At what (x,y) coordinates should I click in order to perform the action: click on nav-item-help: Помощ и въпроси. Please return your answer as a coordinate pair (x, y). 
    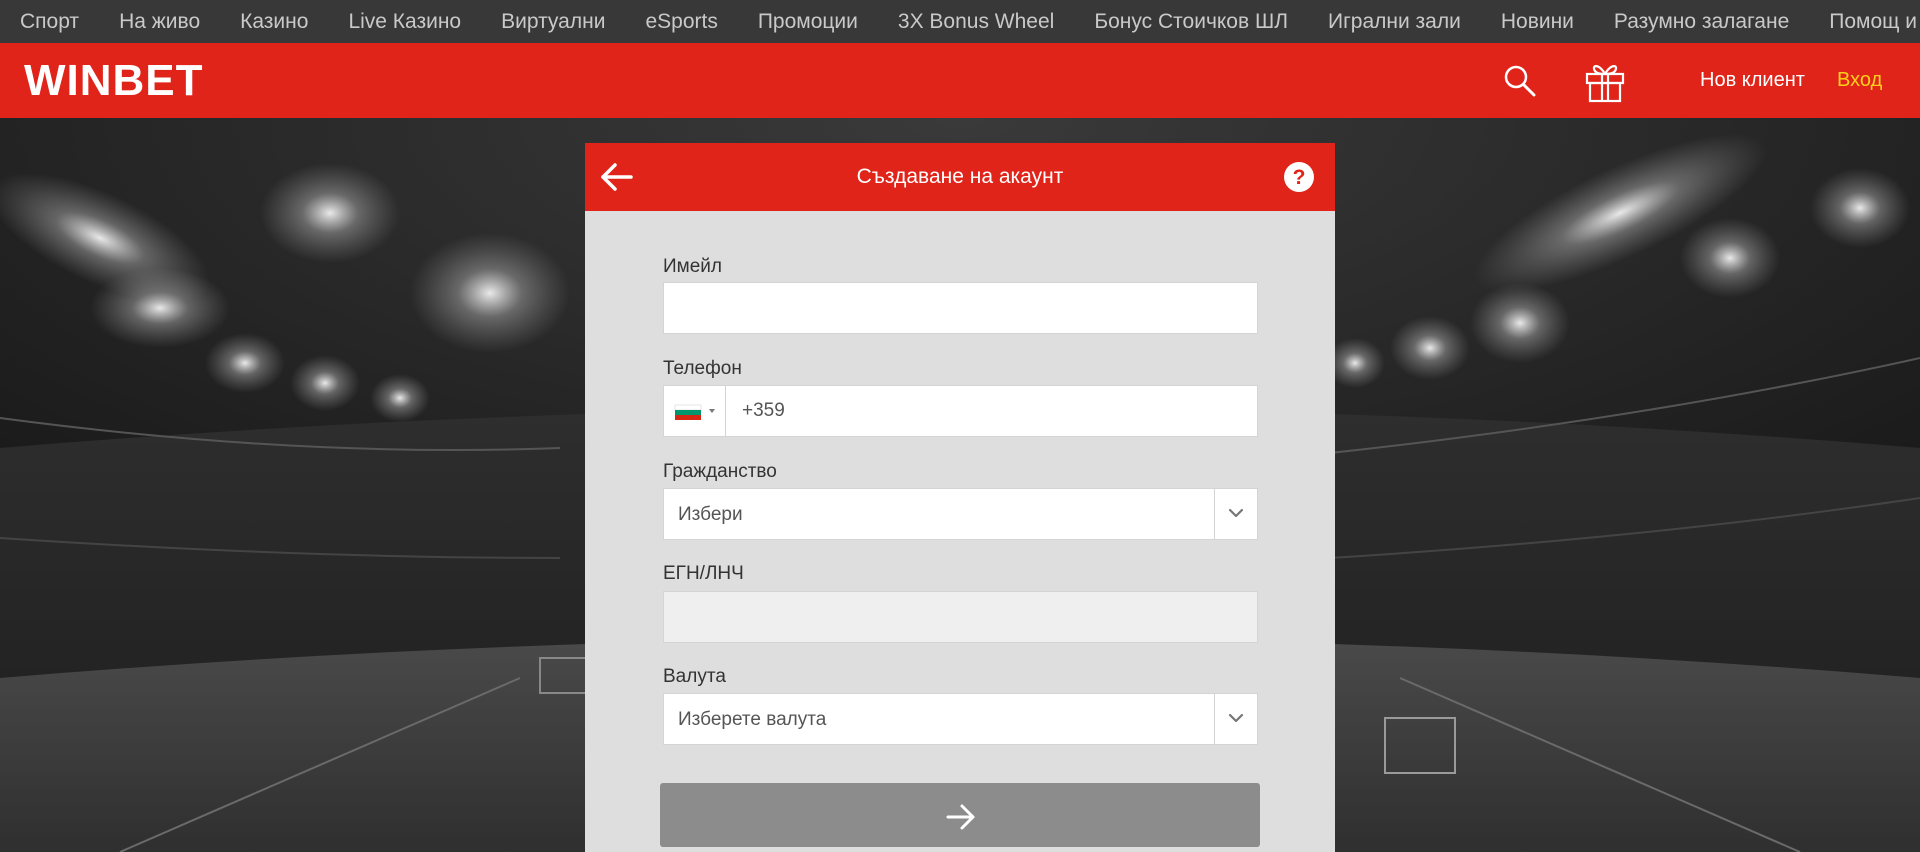
    Looking at the image, I should click on (1864, 22).